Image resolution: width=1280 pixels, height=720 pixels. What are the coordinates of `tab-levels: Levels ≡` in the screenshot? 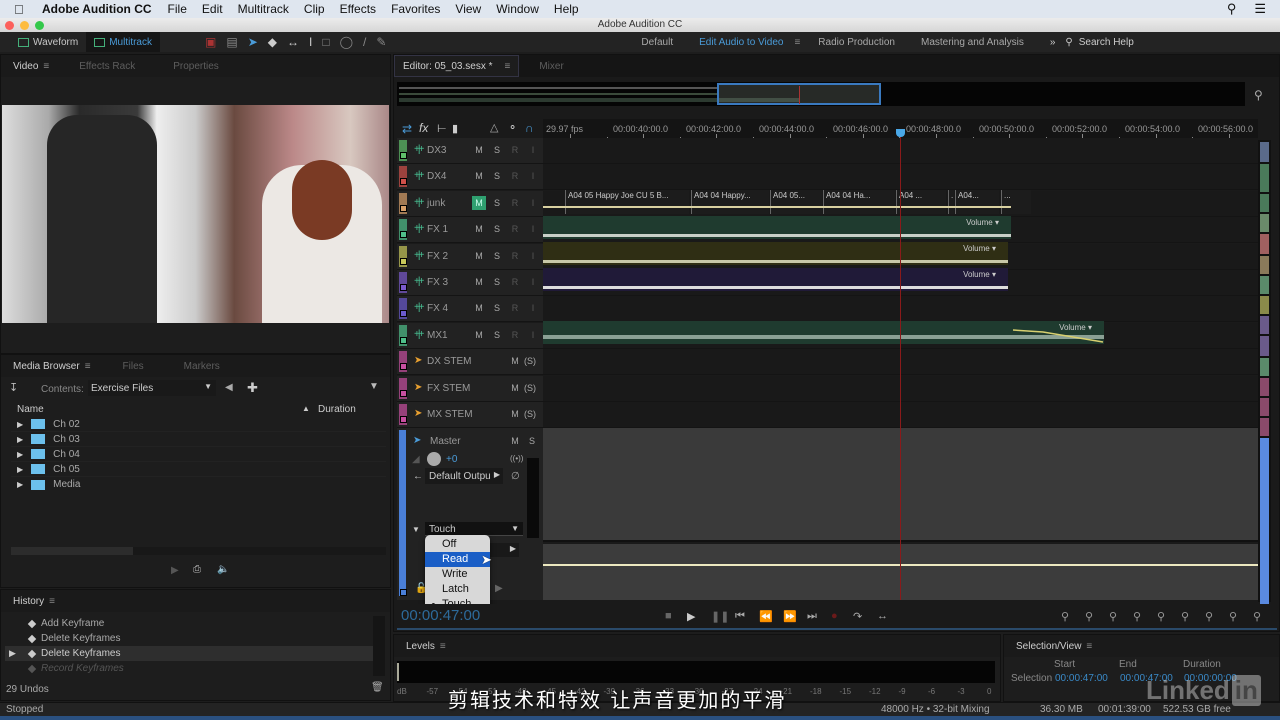 It's located at (426, 646).